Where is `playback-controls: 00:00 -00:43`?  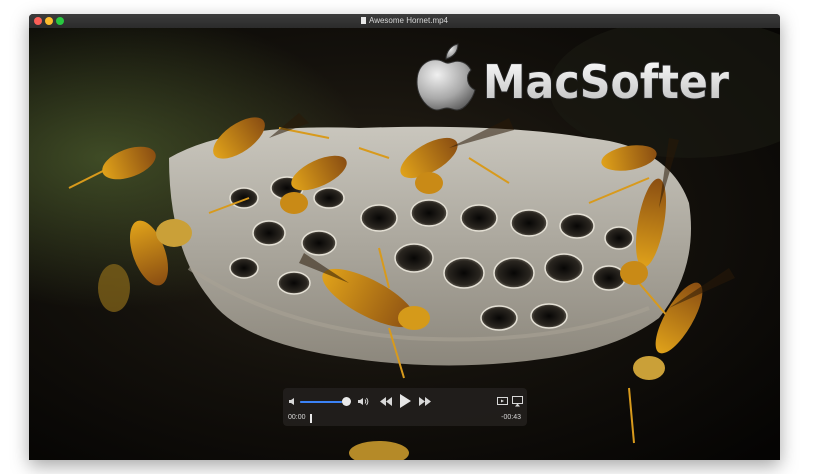 playback-controls: 00:00 -00:43 is located at coordinates (405, 407).